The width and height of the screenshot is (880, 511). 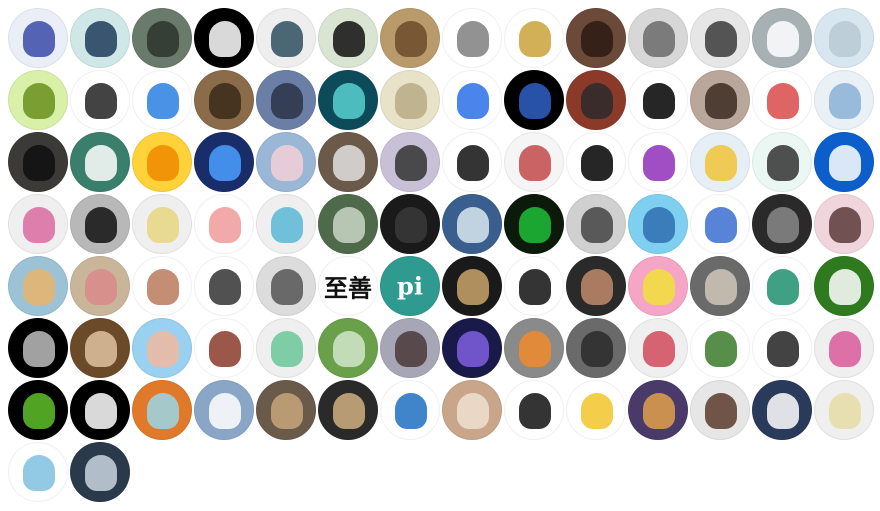 I want to click on contributor-avatar: 至善, so click(x=348, y=286).